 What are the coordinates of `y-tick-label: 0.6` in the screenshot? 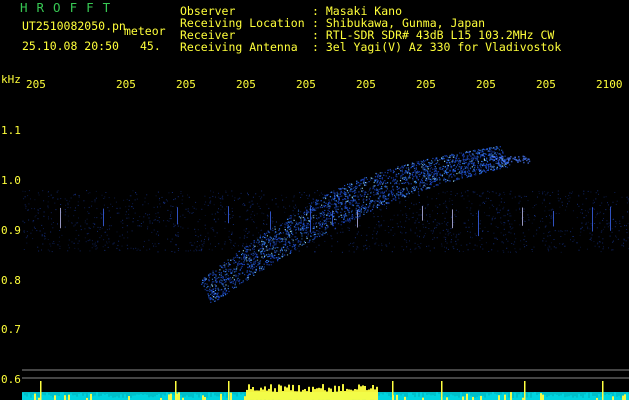 It's located at (11, 379).